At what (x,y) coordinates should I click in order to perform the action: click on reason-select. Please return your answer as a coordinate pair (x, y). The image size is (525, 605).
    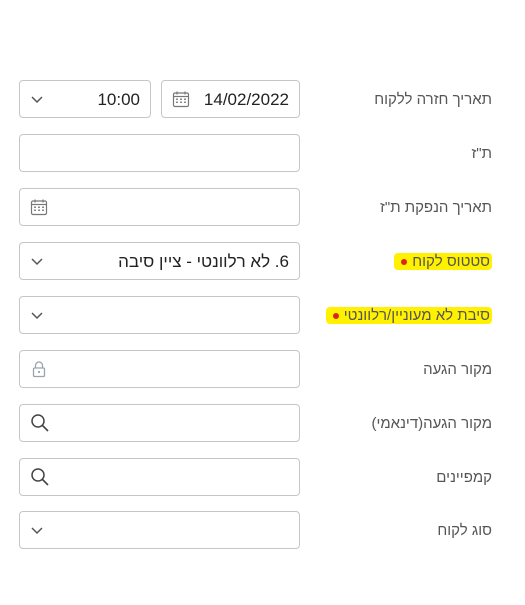
    Looking at the image, I should click on (159, 315).